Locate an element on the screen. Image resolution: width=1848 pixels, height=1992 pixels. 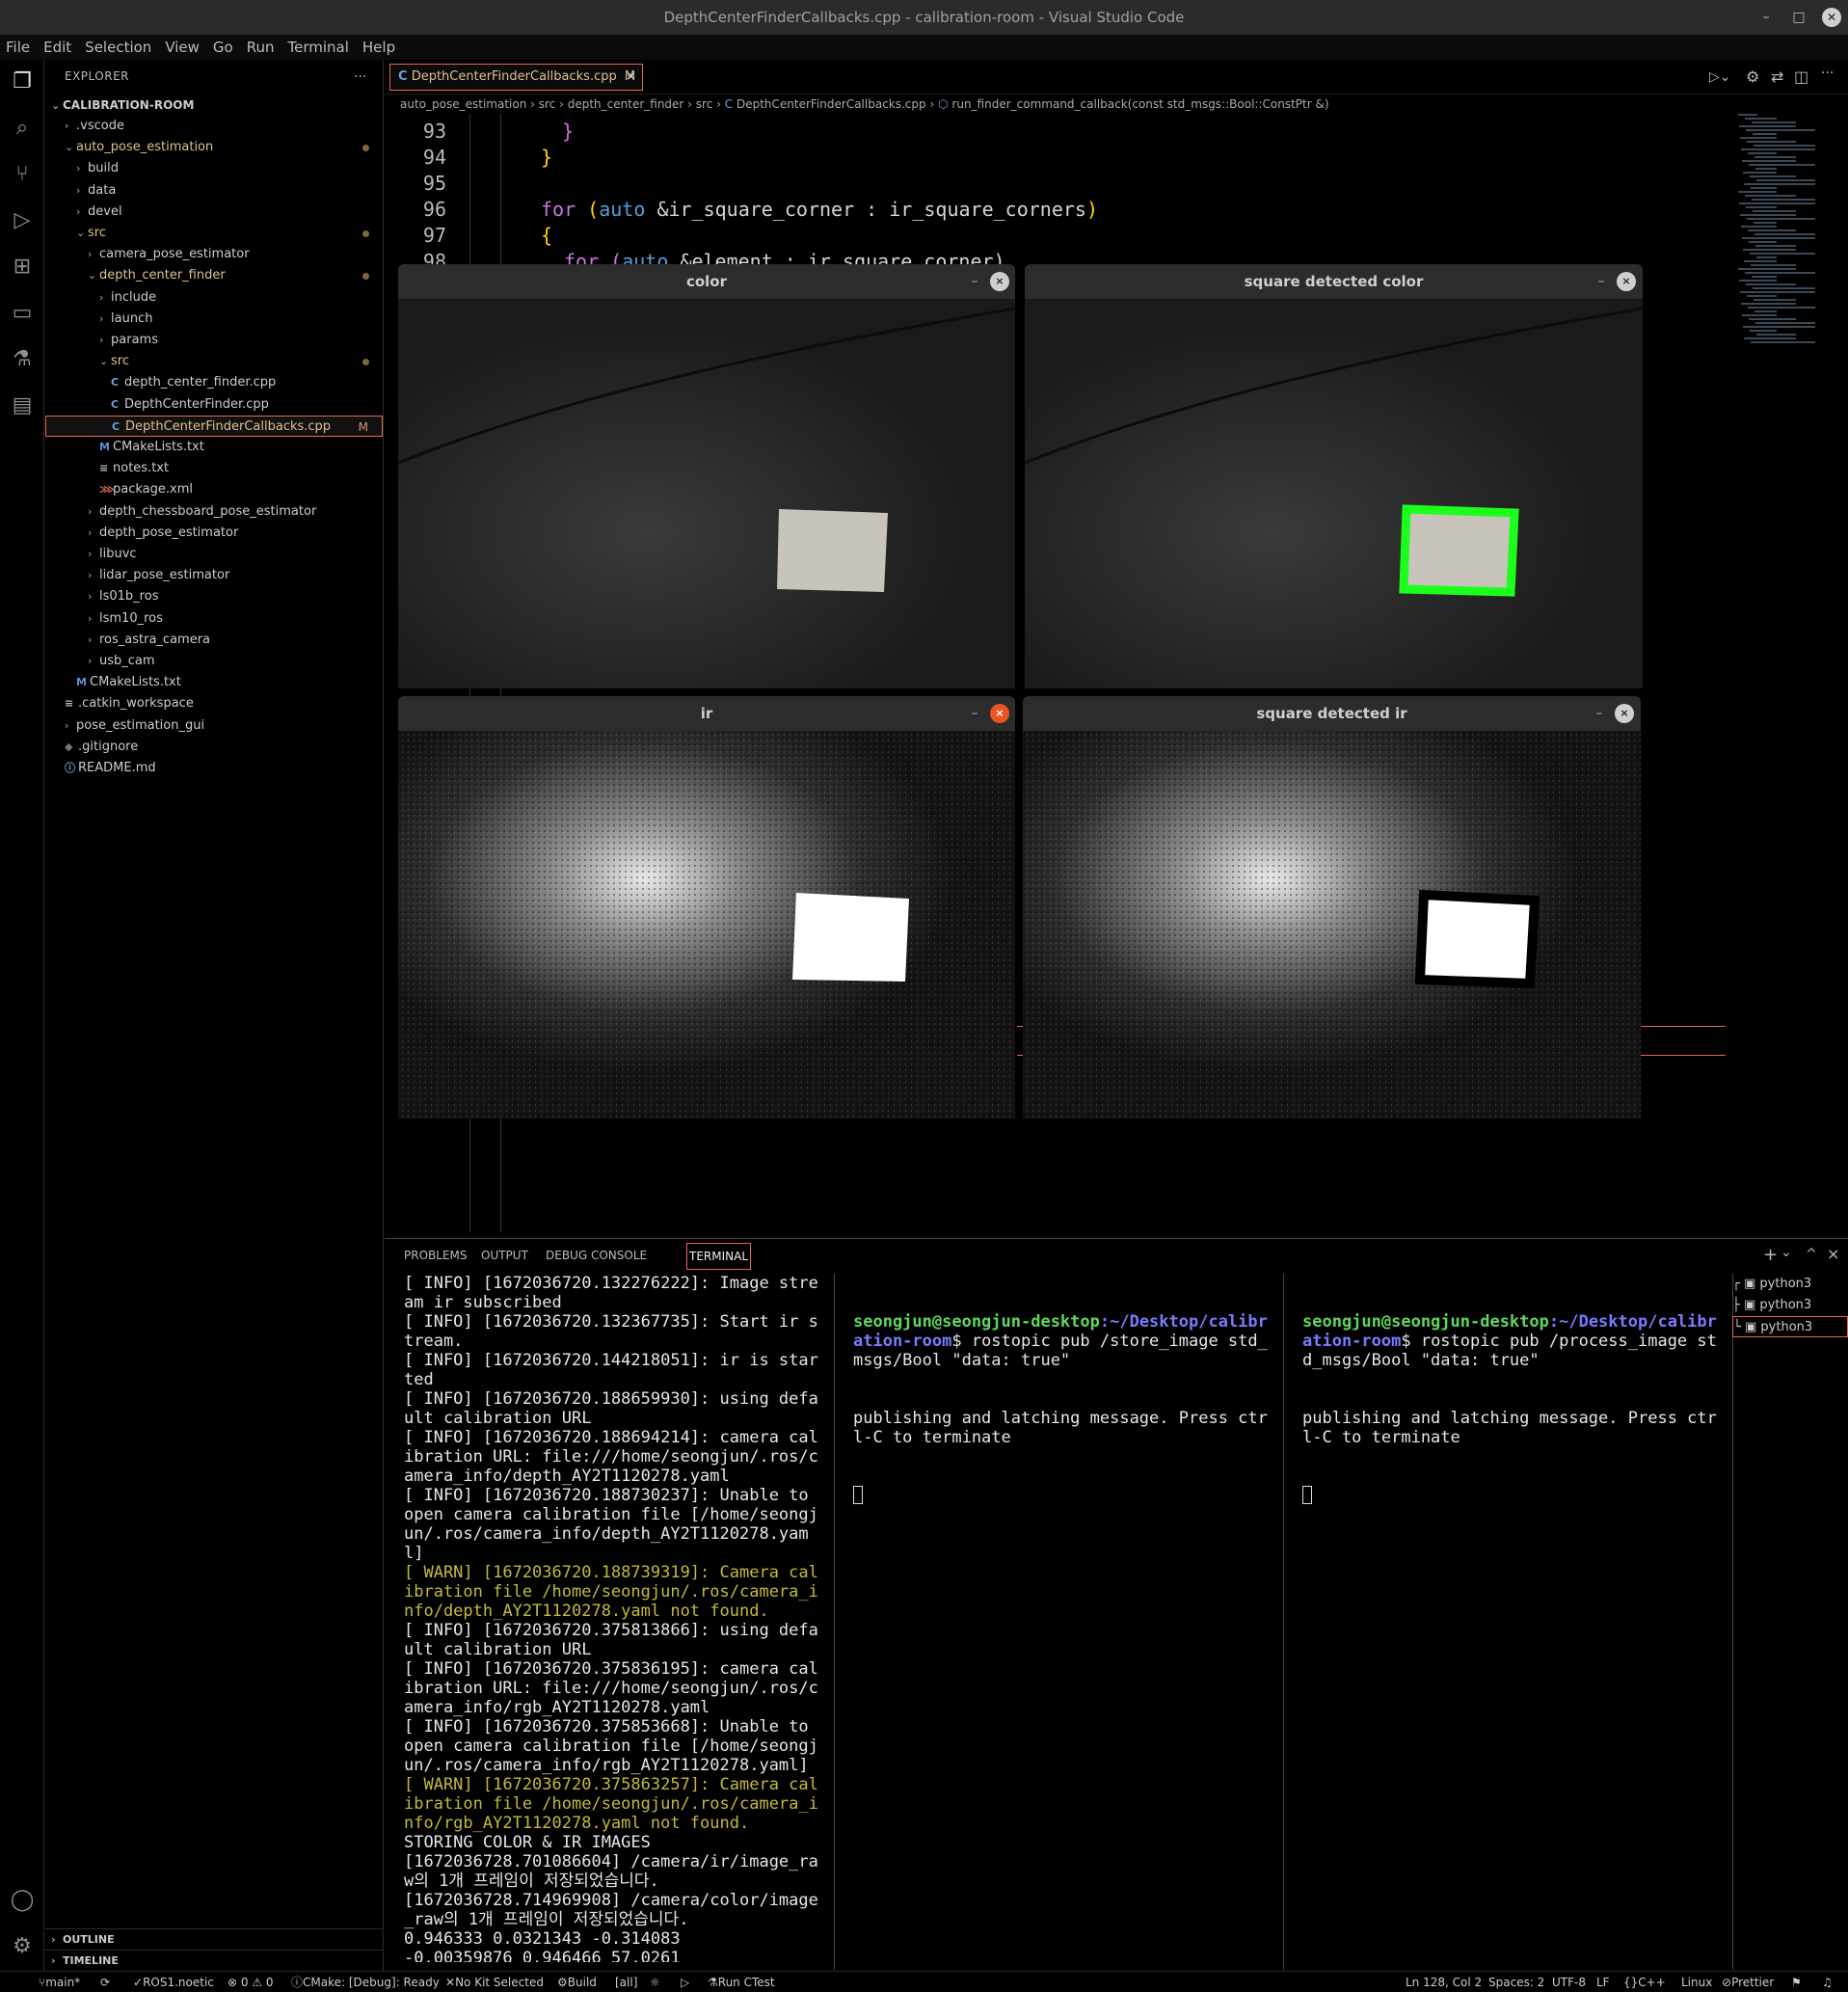
color-image-window: color – × is located at coordinates (707, 476).